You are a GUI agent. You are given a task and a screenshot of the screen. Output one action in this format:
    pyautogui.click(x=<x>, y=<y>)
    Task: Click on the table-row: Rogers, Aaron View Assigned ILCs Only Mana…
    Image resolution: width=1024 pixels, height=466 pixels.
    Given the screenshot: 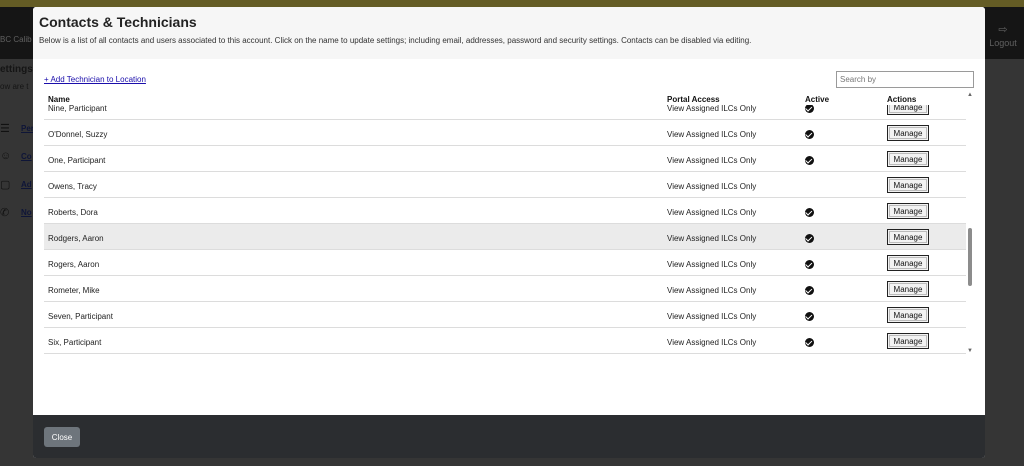 What is the action you would take?
    pyautogui.click(x=505, y=263)
    